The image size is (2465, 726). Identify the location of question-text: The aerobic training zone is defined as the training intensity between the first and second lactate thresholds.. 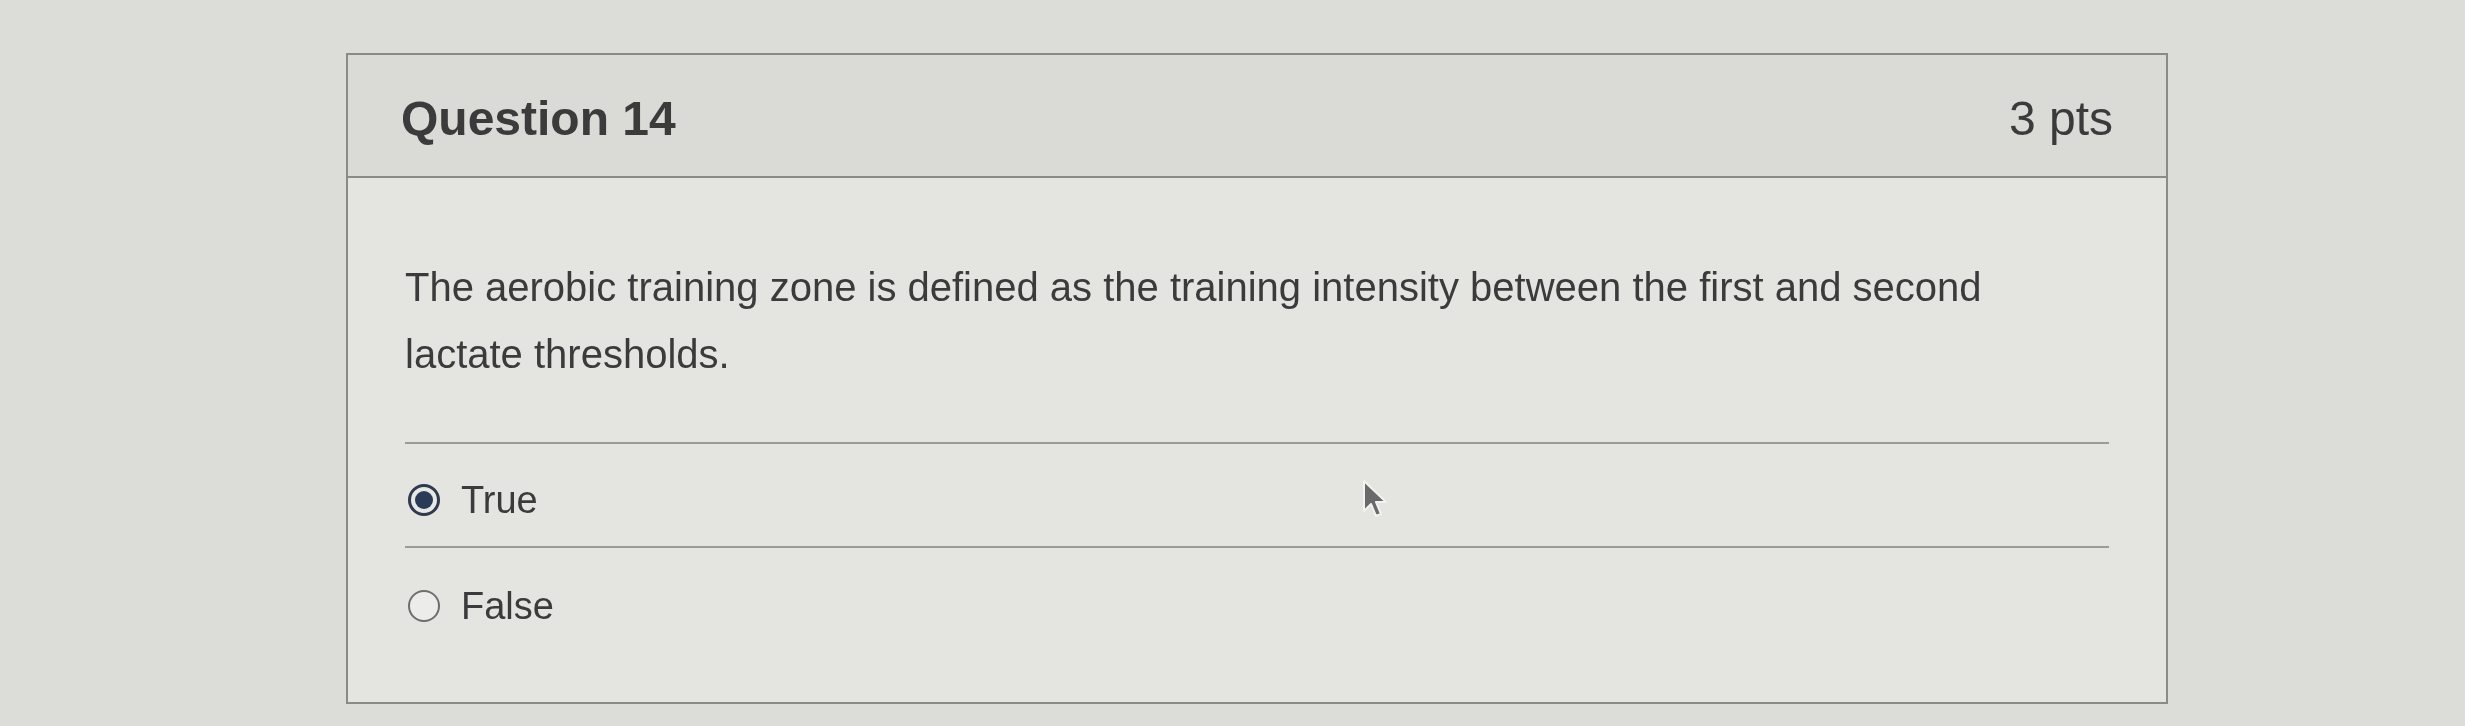
(1194, 321).